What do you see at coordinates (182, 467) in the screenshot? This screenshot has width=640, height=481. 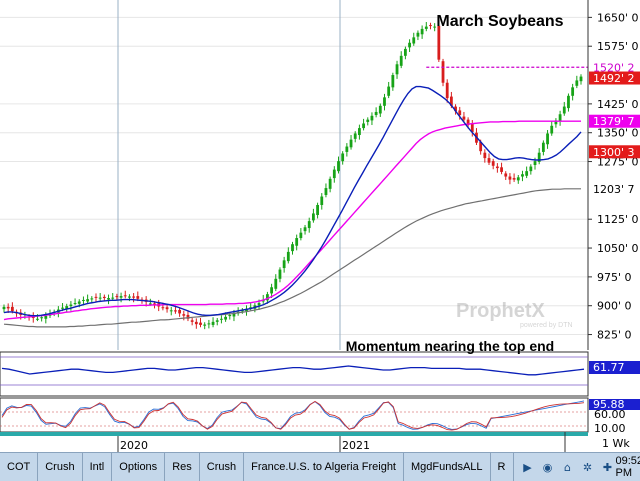 I see `tab-res: Res` at bounding box center [182, 467].